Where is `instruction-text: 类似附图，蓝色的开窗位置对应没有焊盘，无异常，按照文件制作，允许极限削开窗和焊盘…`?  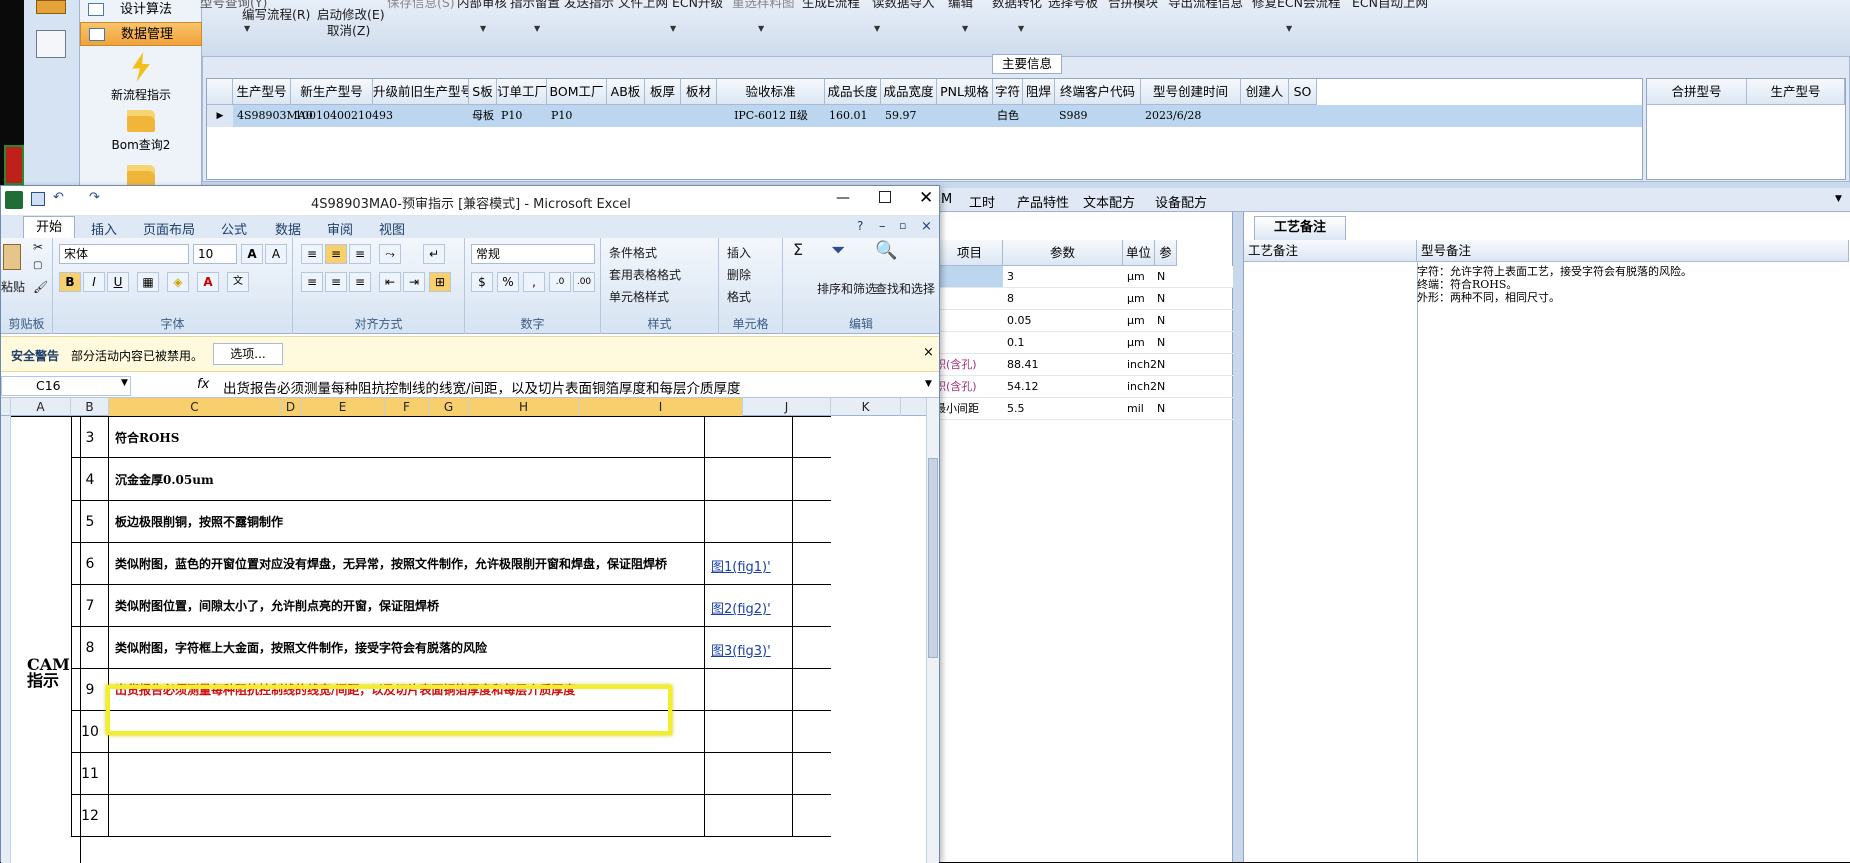
instruction-text: 类似附图，蓝色的开窗位置对应没有焊盘，无异常，按照文件制作，允许极限削开窗和焊盘… is located at coordinates (408, 564).